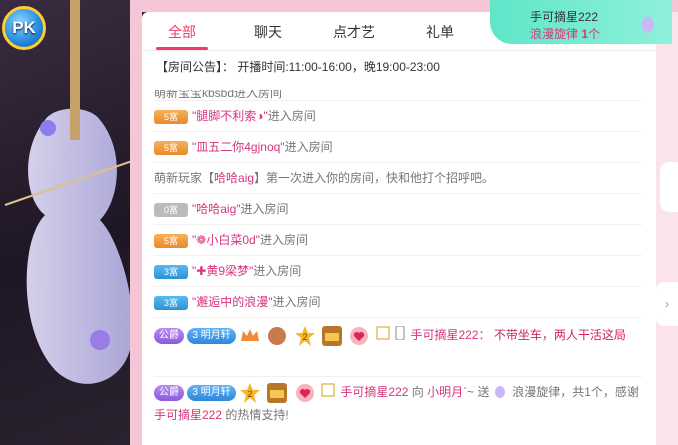  Describe the element at coordinates (277, 336) in the screenshot. I see `medal-icon` at that location.